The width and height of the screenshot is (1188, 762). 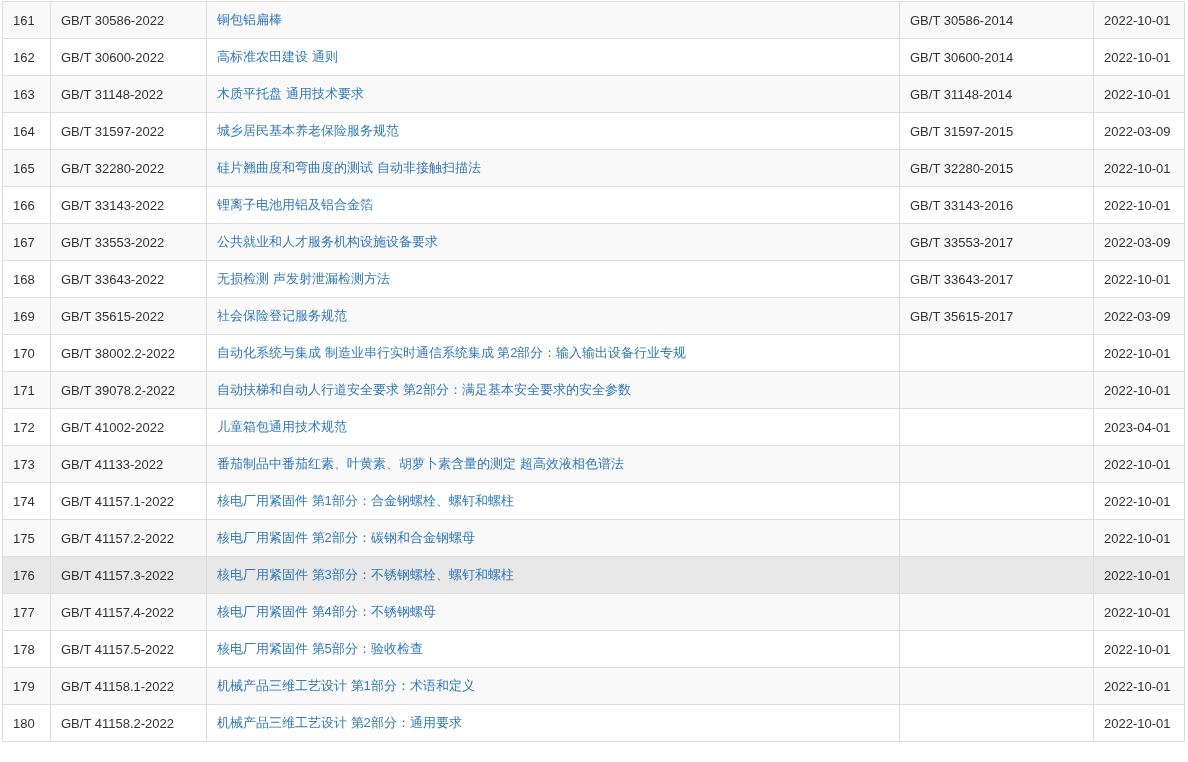 I want to click on standard-code-cell: GB/T 41157.1-2022, so click(x=128, y=501).